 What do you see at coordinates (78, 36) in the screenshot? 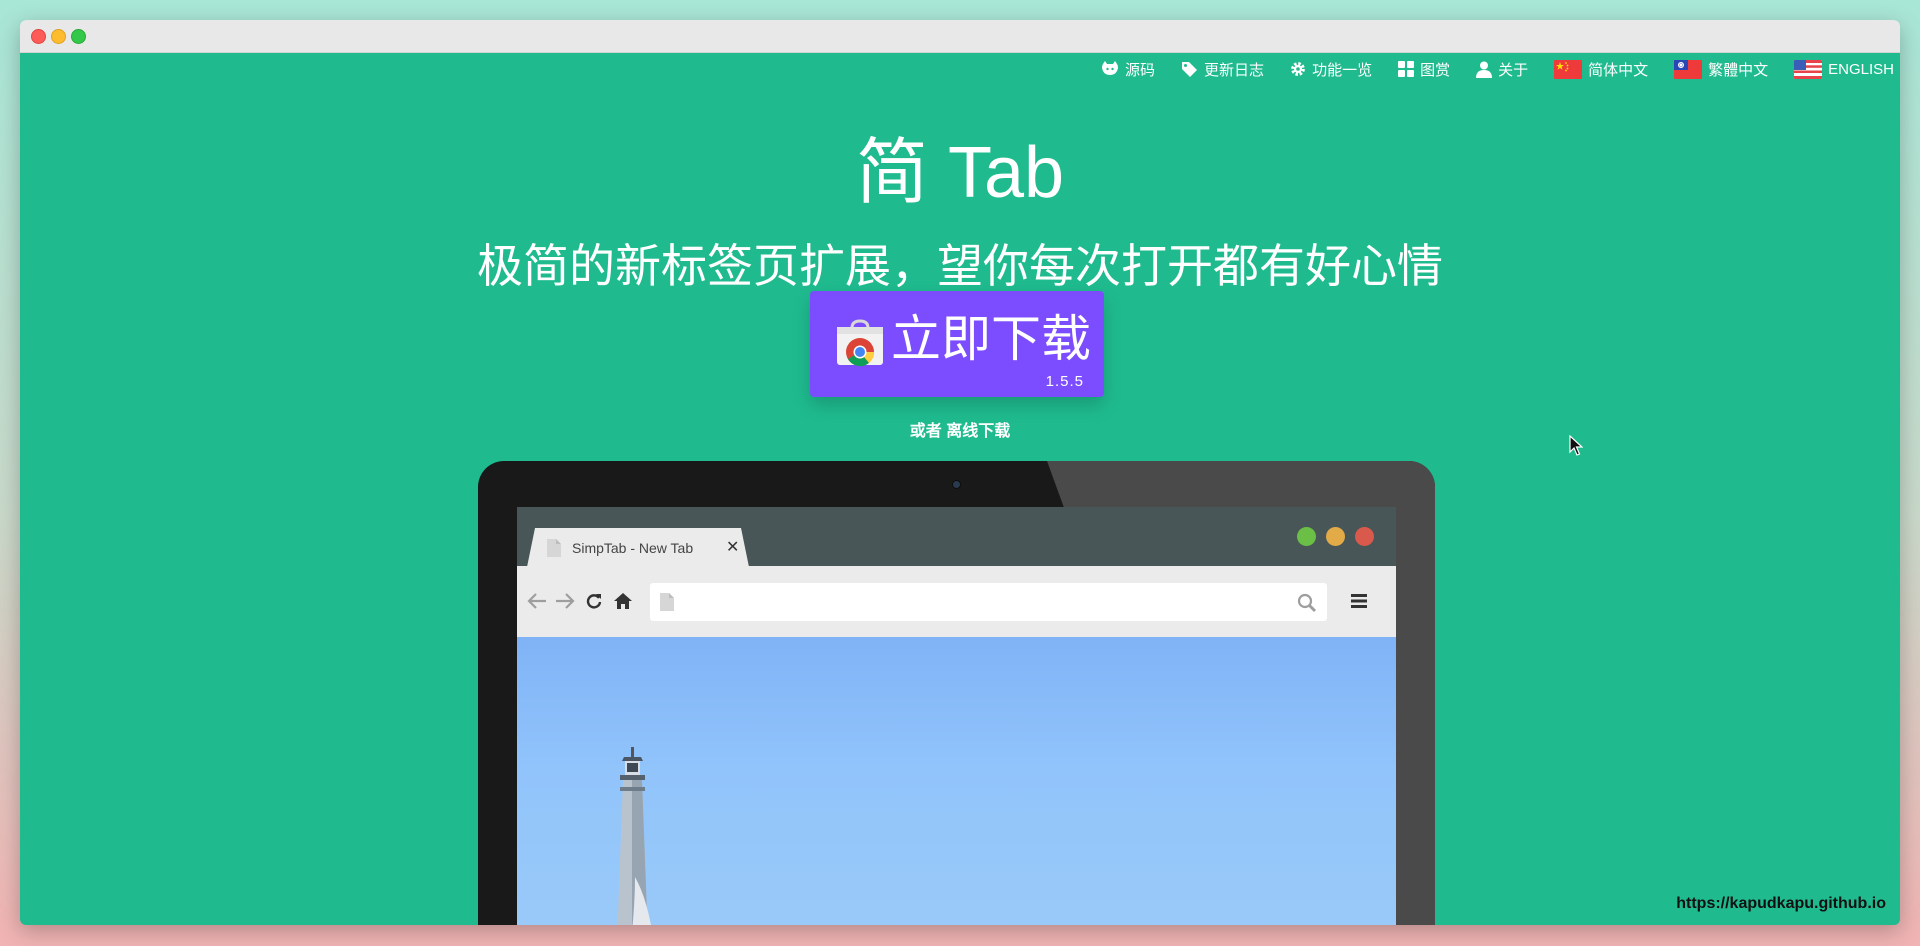
I see `maximize-window-button` at bounding box center [78, 36].